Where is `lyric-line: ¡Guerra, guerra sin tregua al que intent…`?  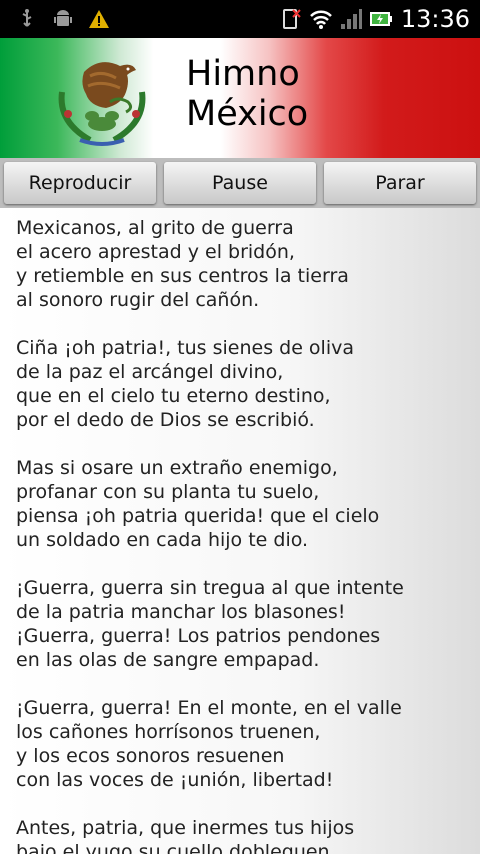
lyric-line: ¡Guerra, guerra sin tregua al que intent… is located at coordinates (210, 588).